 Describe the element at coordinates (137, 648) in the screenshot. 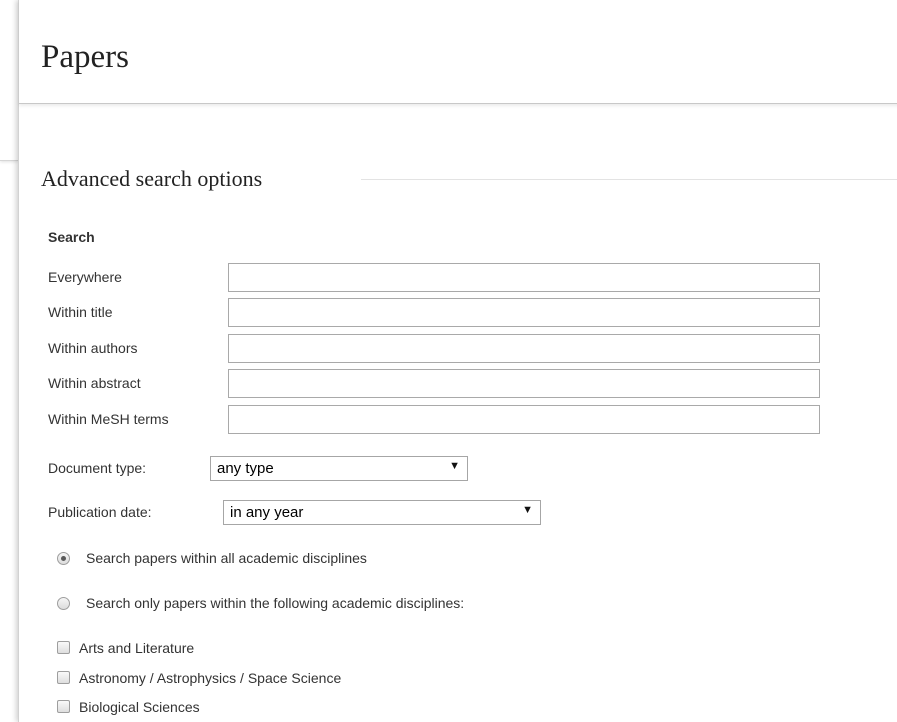

I see `discipline-label: Arts and Literature` at that location.